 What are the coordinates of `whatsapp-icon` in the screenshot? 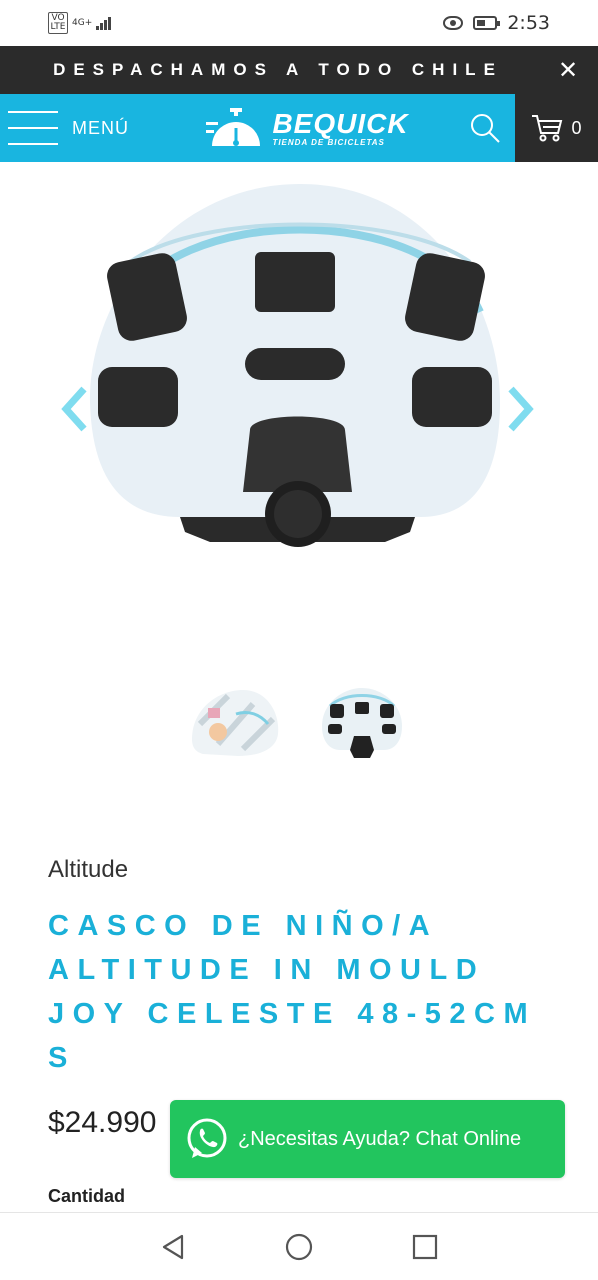 It's located at (207, 1138).